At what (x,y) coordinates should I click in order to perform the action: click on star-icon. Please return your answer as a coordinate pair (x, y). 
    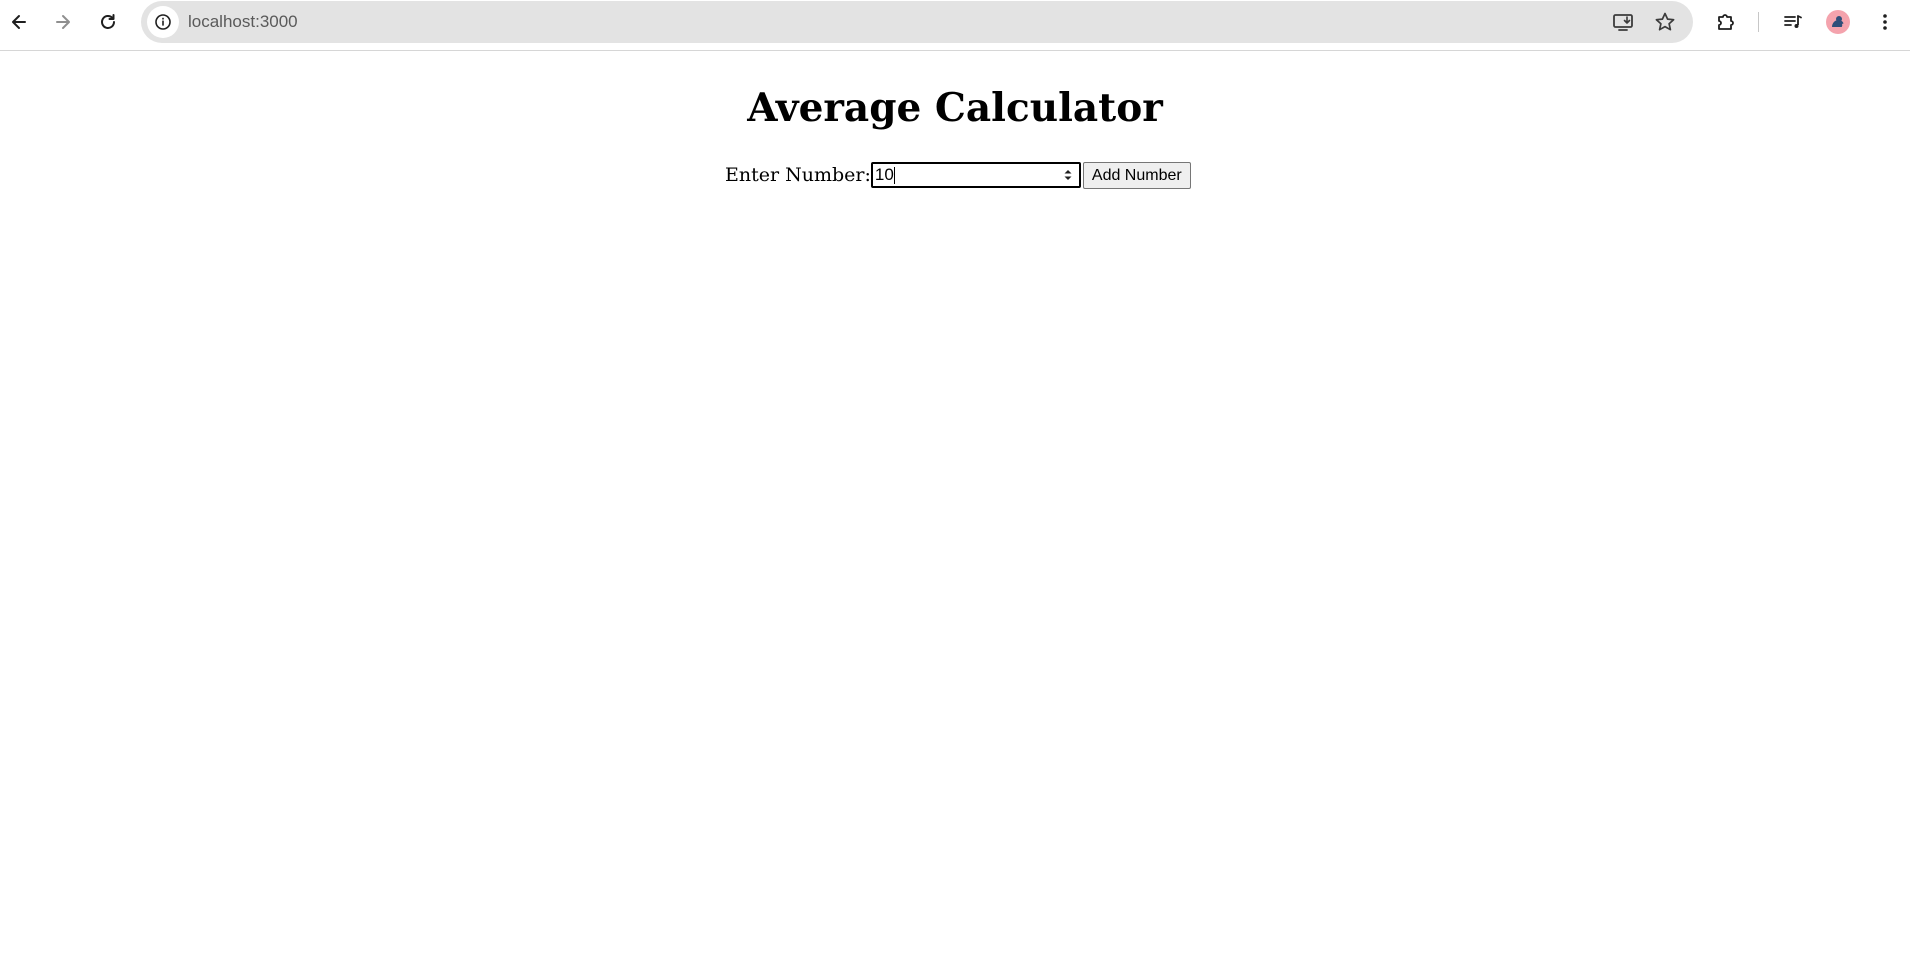
    Looking at the image, I should click on (1665, 21).